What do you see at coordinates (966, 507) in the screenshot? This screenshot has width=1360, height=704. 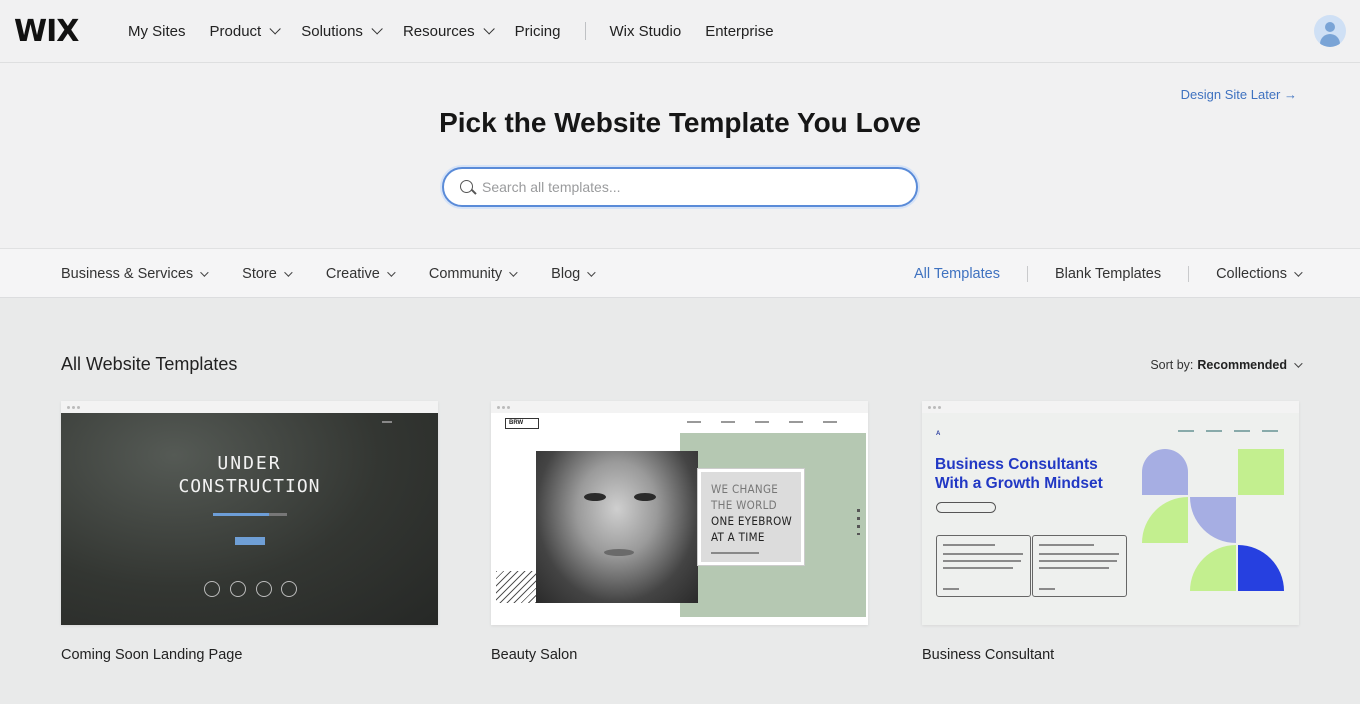 I see `preview-pill-button` at bounding box center [966, 507].